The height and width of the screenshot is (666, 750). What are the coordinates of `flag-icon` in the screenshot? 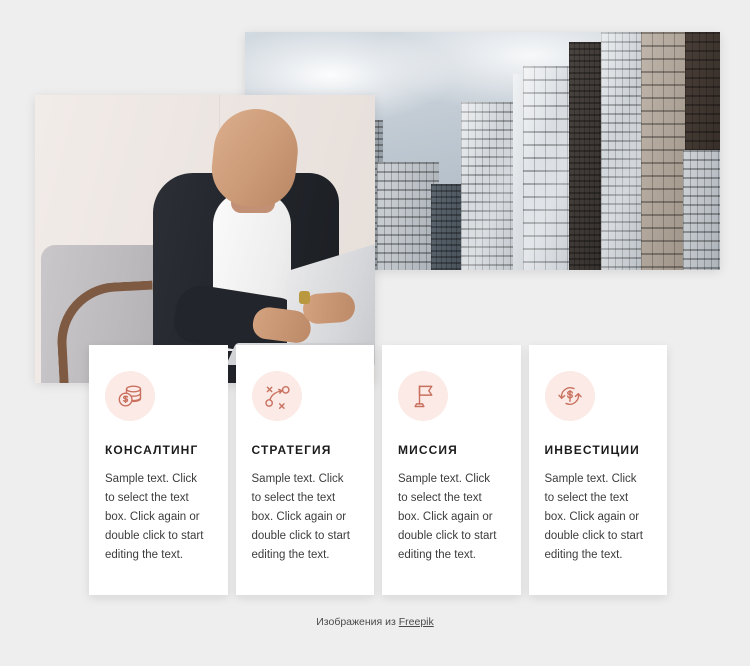 It's located at (423, 396).